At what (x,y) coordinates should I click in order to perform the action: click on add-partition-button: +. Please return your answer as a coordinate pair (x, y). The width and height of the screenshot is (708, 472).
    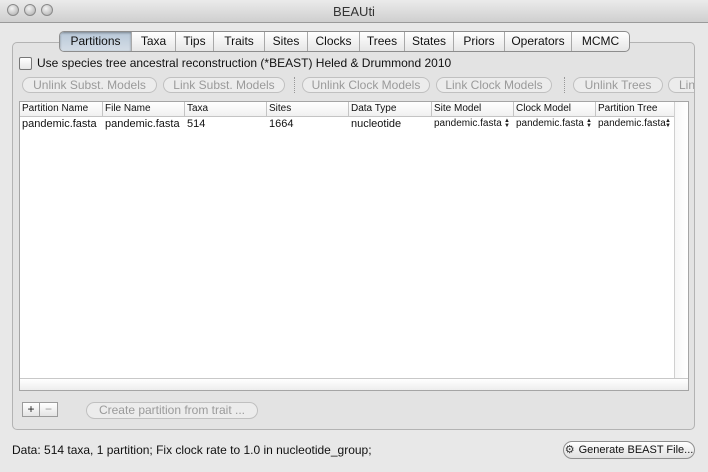
    Looking at the image, I should click on (31, 409).